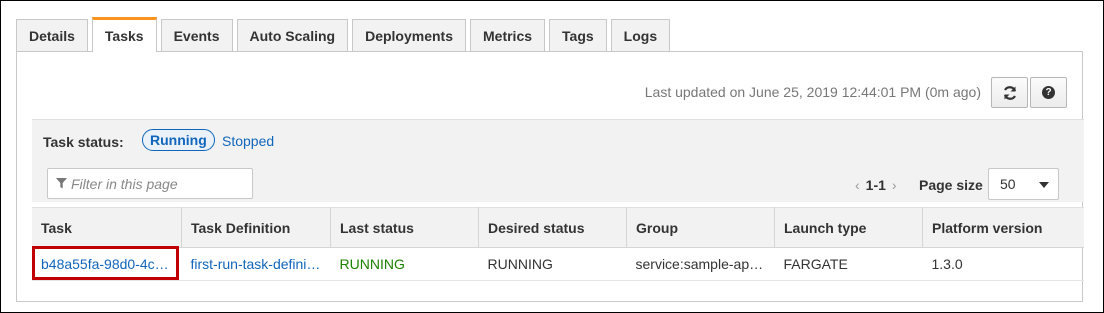 This screenshot has height=313, width=1104. I want to click on filter-bar: Filter in this page ‹ 1-1 › Page size 50, so click(558, 179).